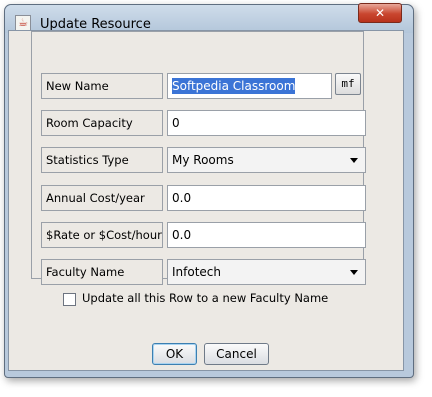 This screenshot has width=432, height=397. I want to click on update-row-checkbox, so click(69, 299).